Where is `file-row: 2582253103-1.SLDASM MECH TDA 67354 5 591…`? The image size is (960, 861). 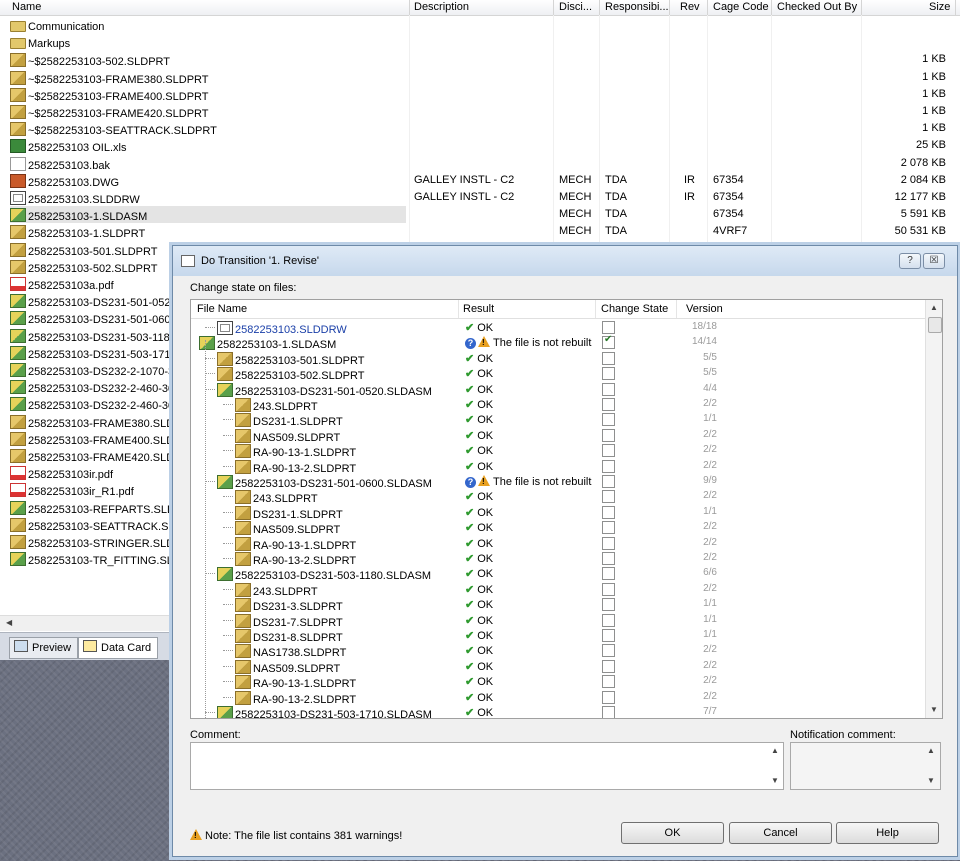 file-row: 2582253103-1.SLDASM MECH TDA 67354 5 591… is located at coordinates (480, 215).